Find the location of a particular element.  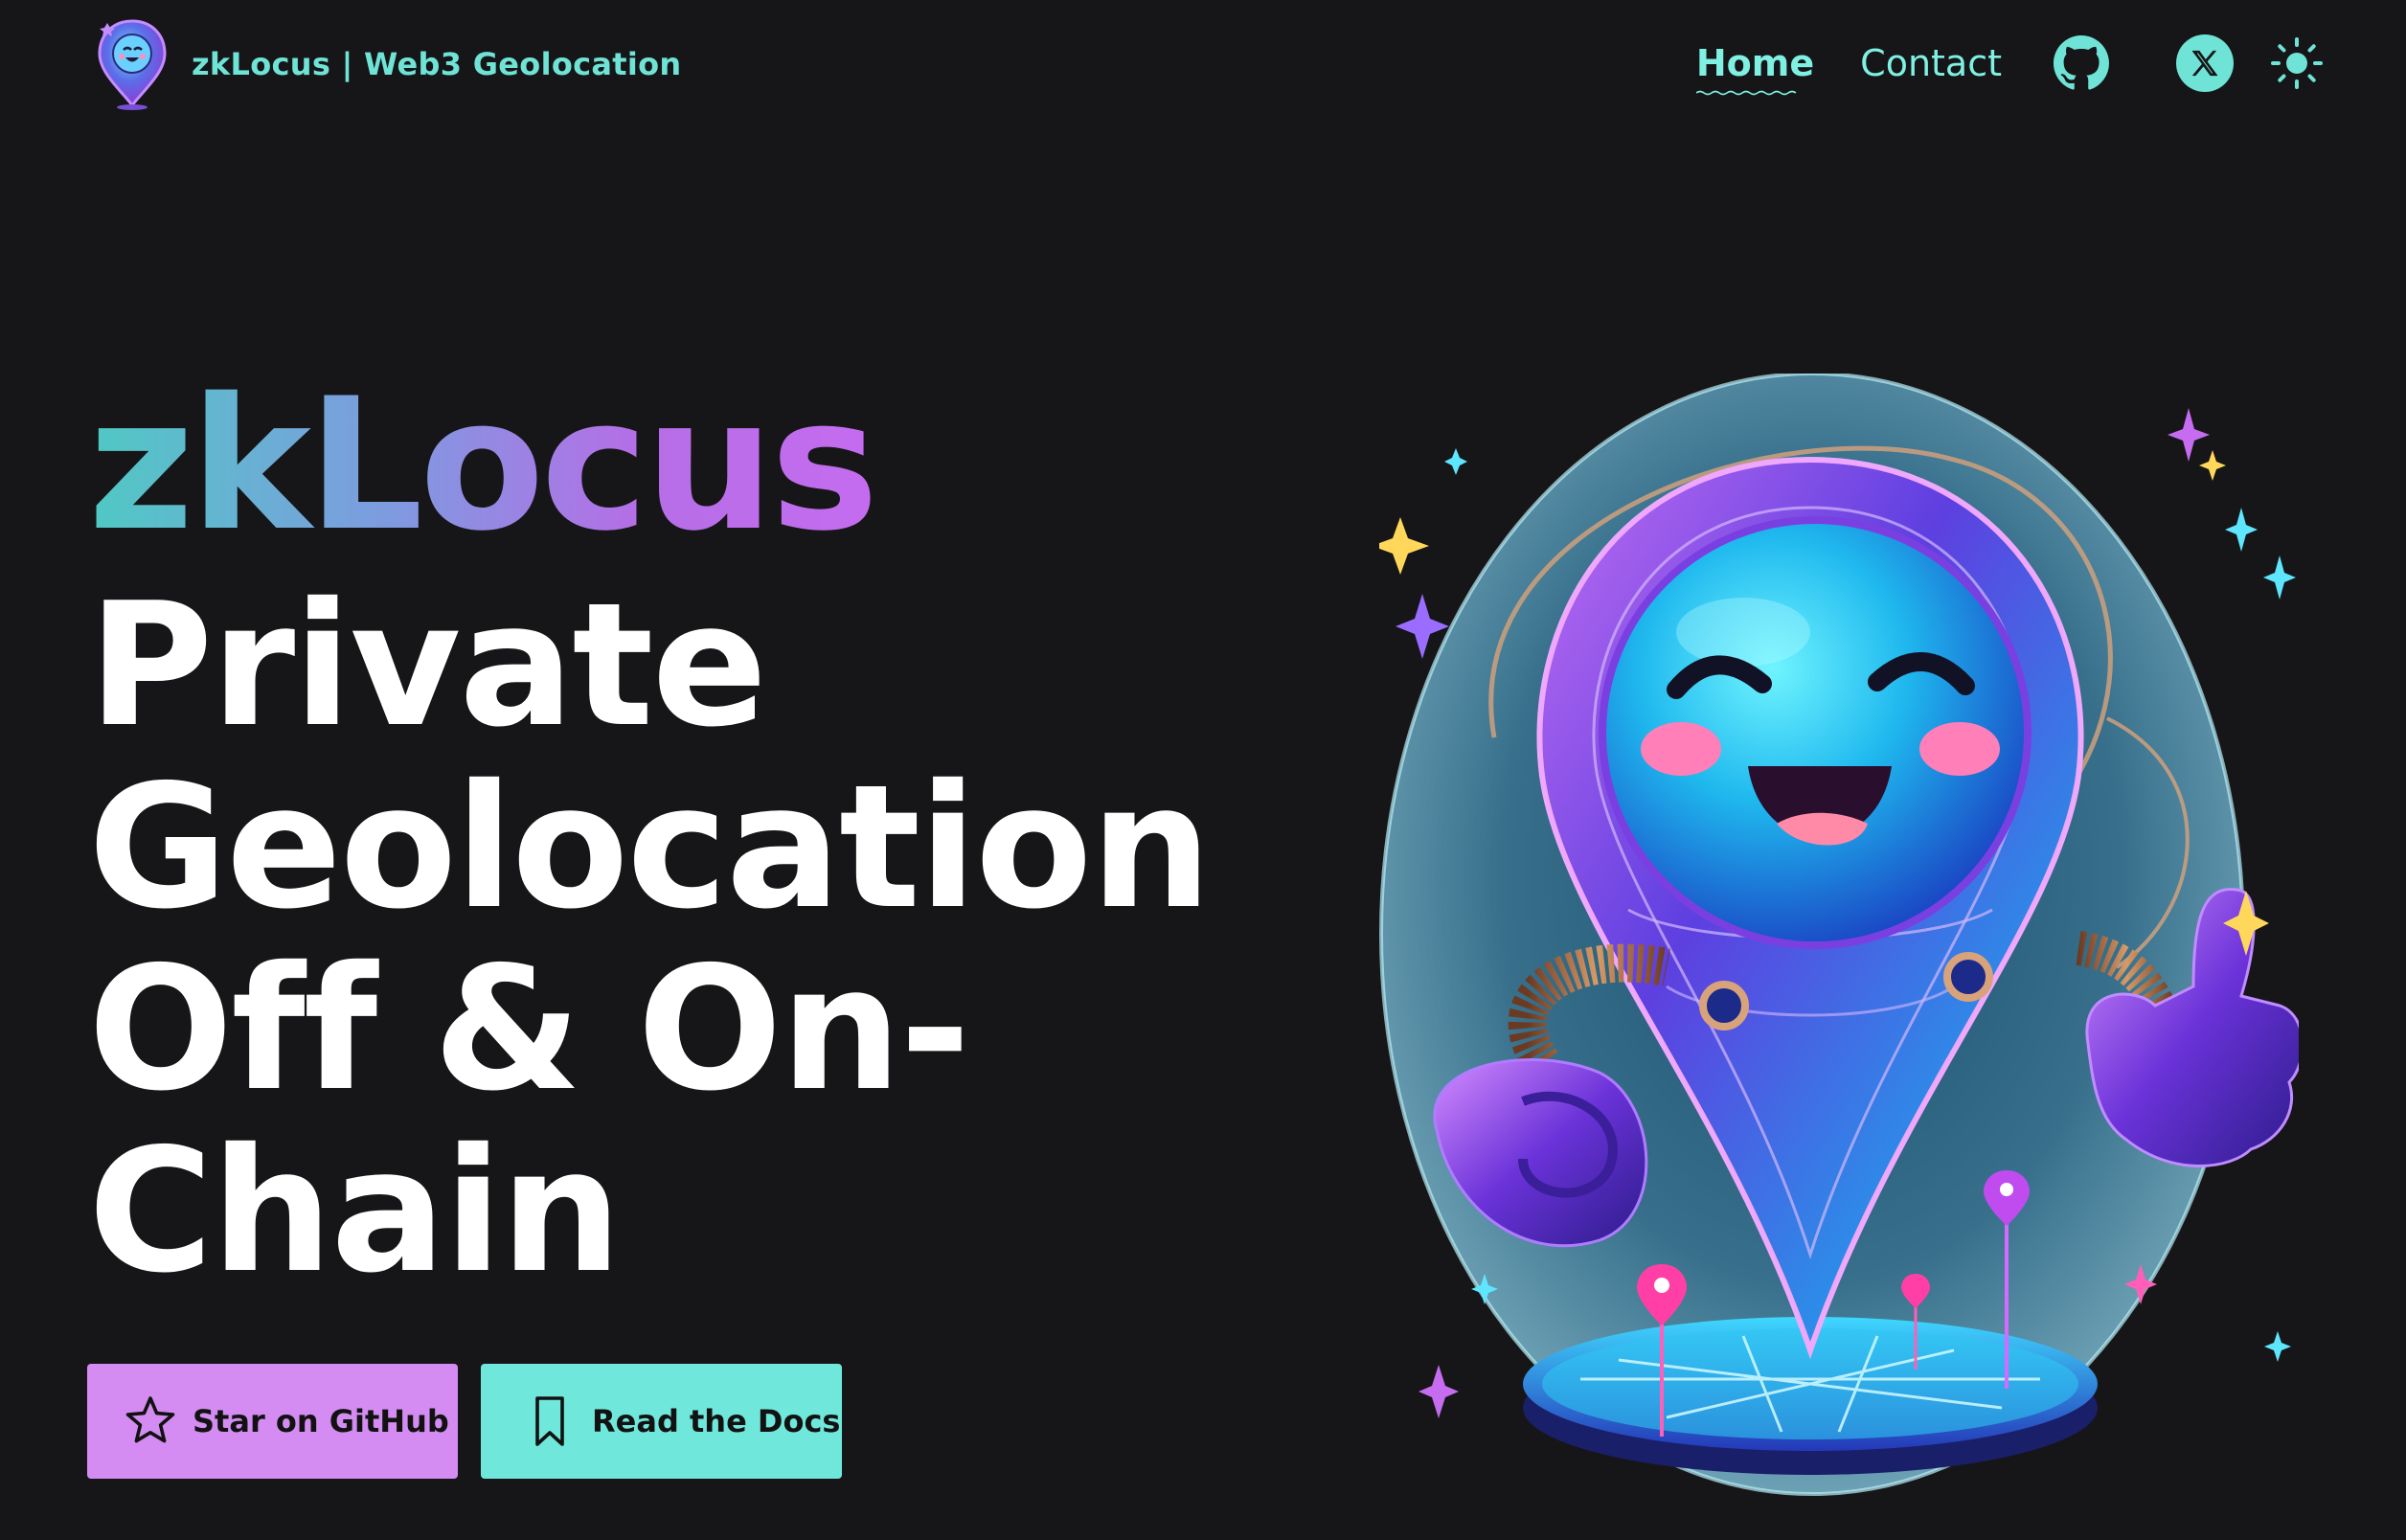

x-twitter-icon is located at coordinates (2205, 63).